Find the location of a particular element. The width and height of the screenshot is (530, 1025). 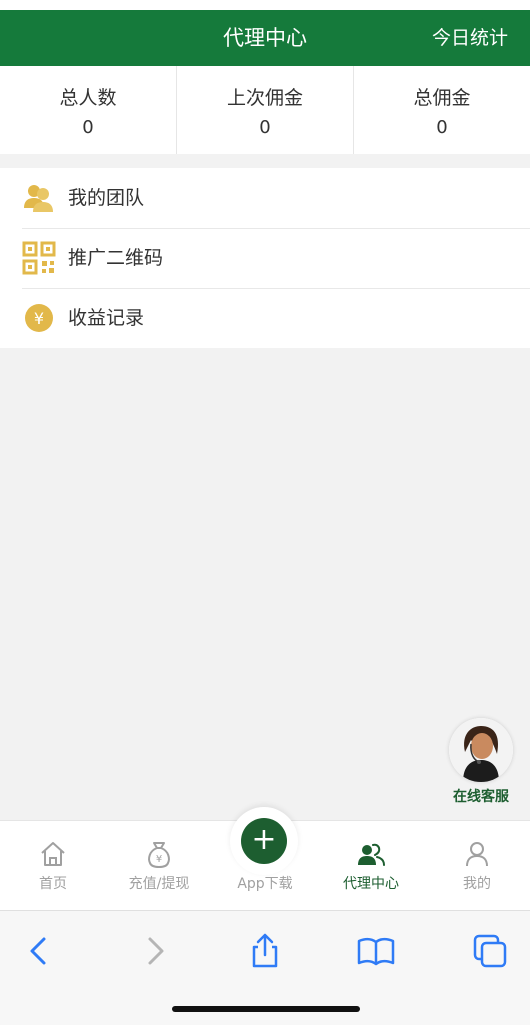

menu-item-qrcode: 推广二维码 is located at coordinates (265, 258).